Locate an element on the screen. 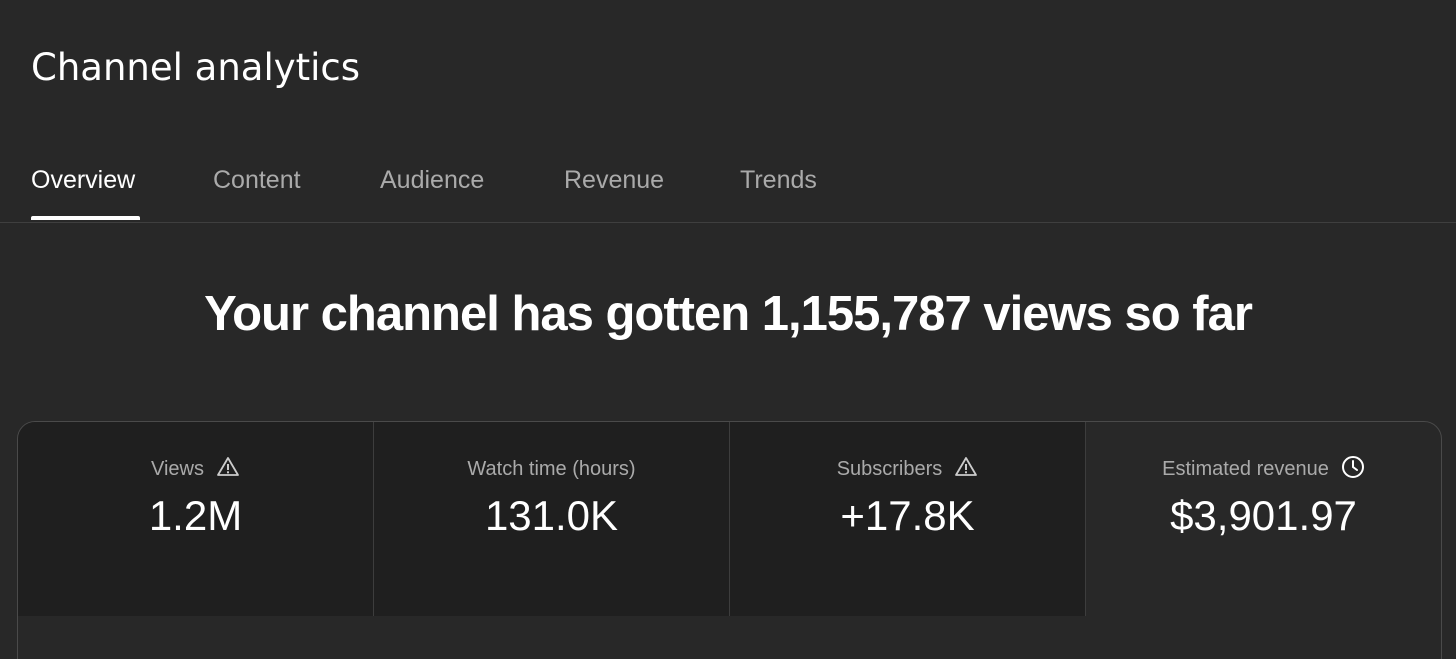  metric-label: Subscribers is located at coordinates (889, 469).